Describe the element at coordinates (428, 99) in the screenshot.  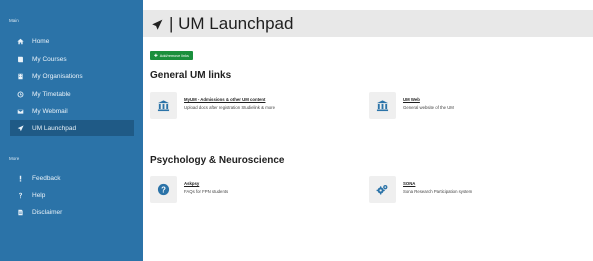
I see `link-title-umweb: UM Web` at that location.